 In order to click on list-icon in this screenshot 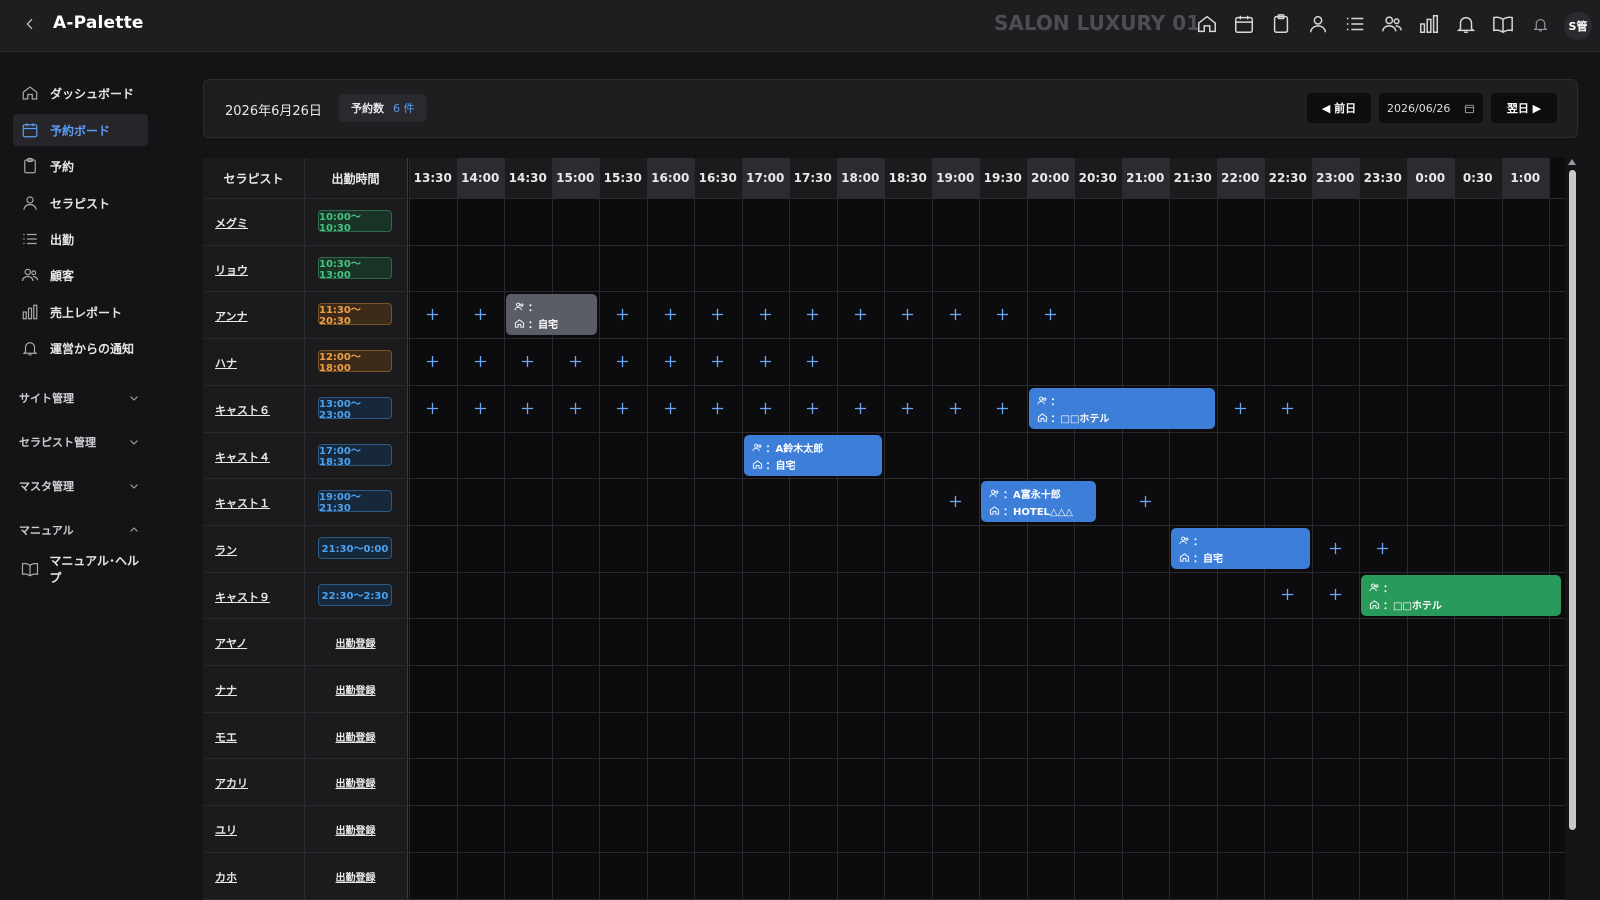, I will do `click(1355, 24)`.